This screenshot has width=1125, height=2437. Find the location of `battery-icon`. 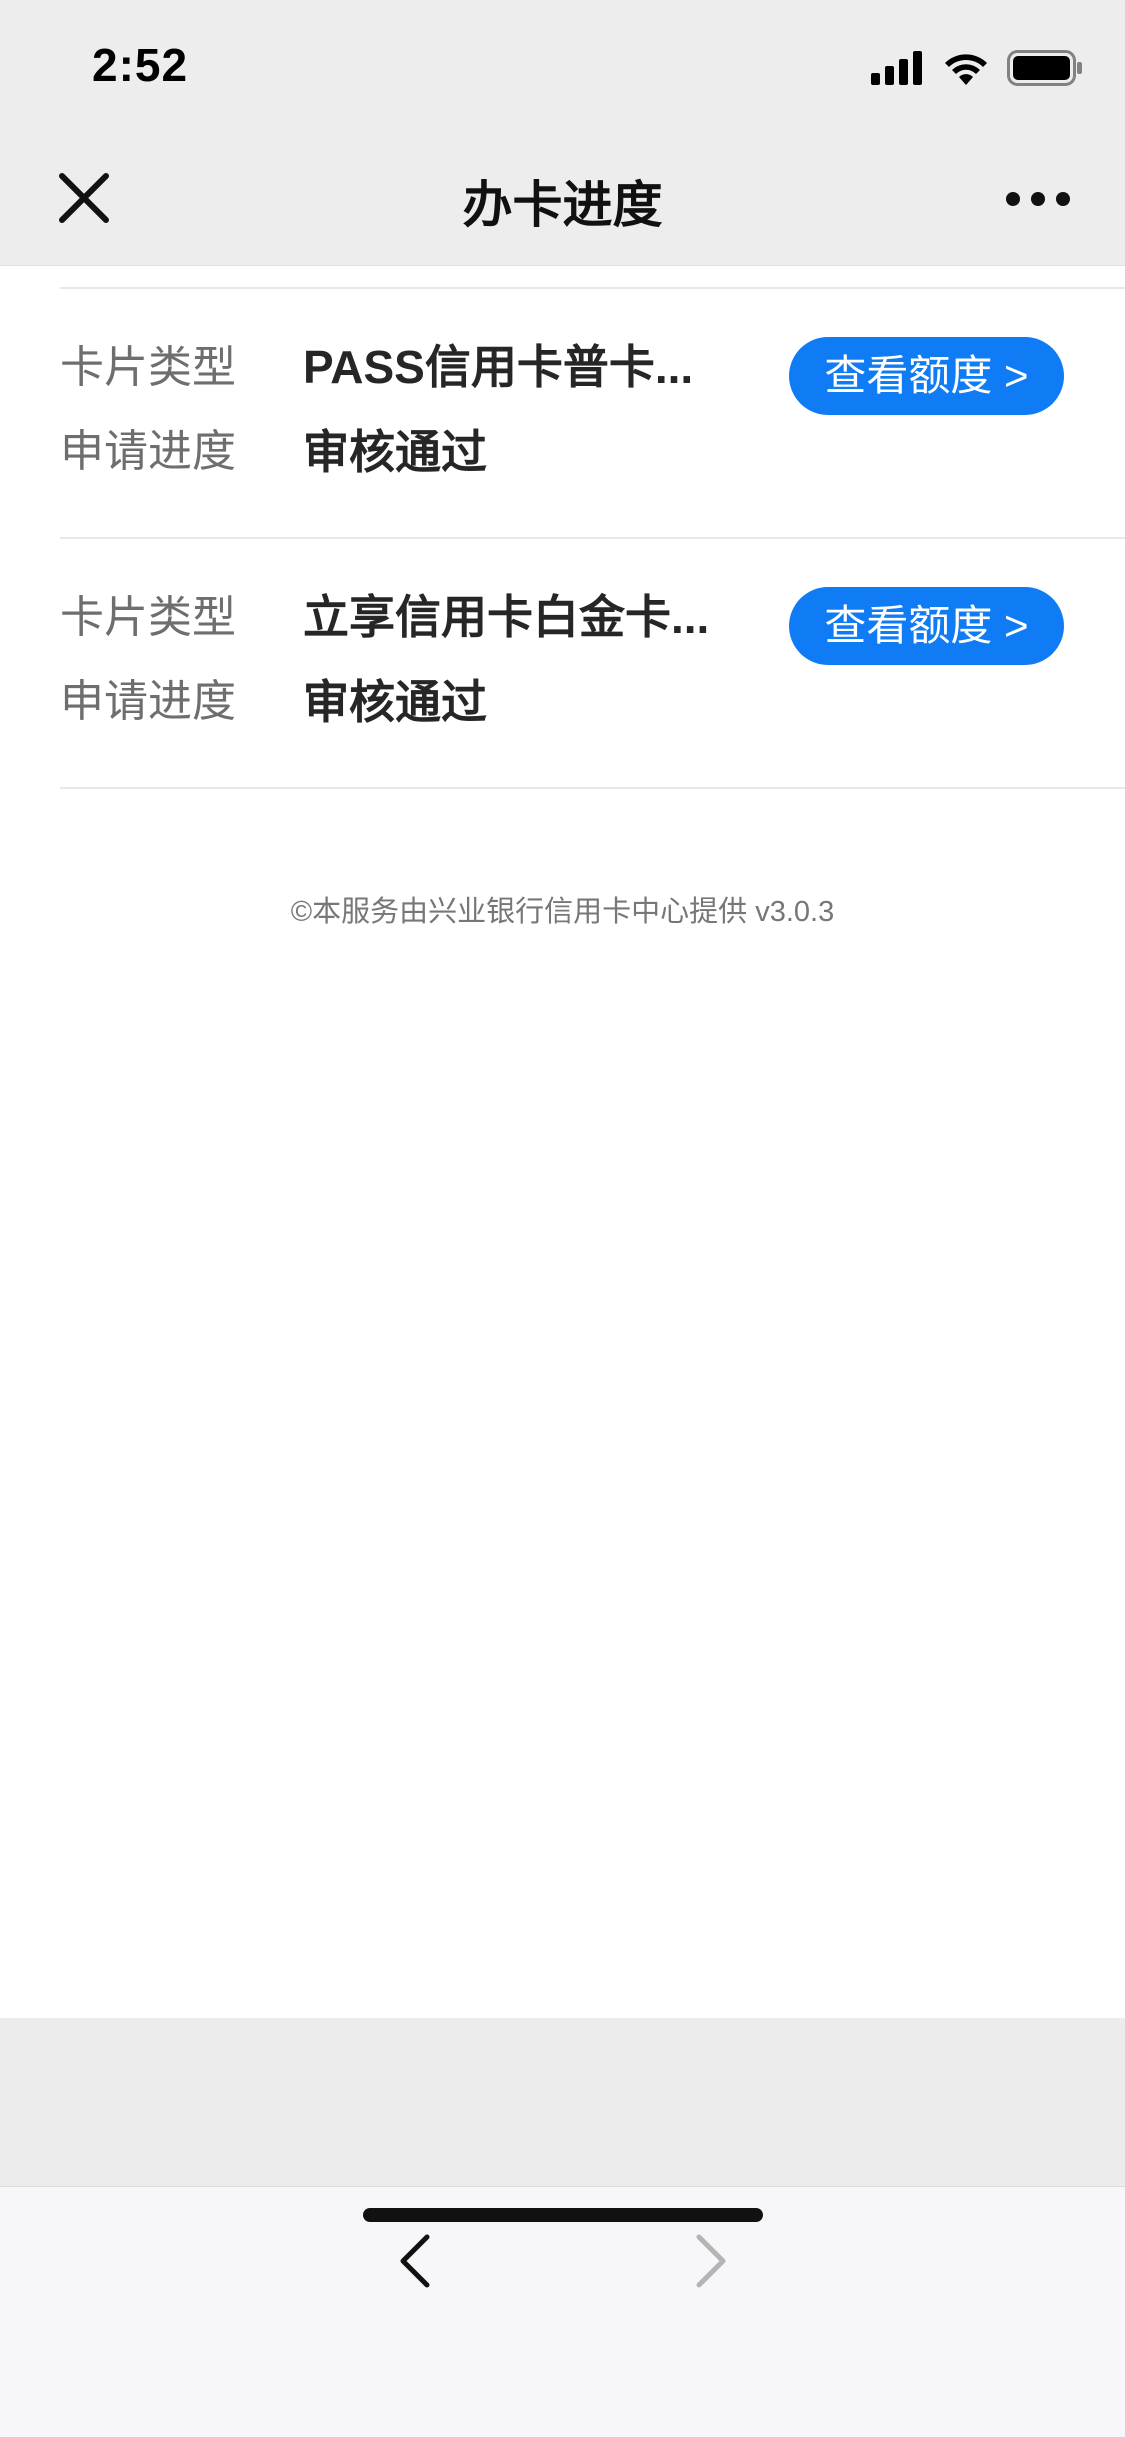

battery-icon is located at coordinates (1044, 68).